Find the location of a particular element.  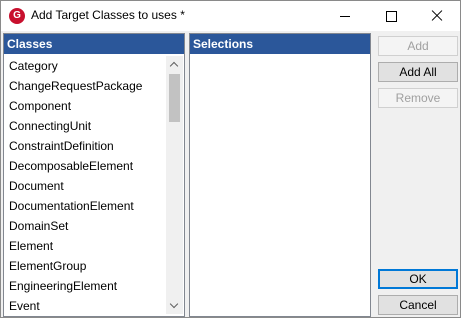

list-item: DecomposableElement is located at coordinates (84, 166).